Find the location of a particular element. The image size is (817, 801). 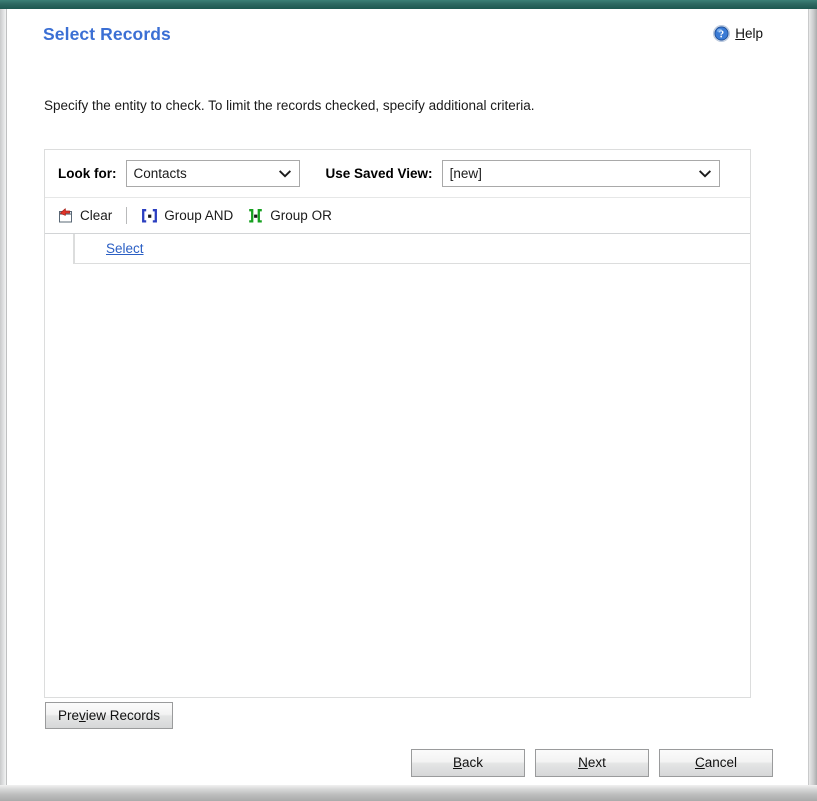

criteria-row-gutter is located at coordinates (59, 249).